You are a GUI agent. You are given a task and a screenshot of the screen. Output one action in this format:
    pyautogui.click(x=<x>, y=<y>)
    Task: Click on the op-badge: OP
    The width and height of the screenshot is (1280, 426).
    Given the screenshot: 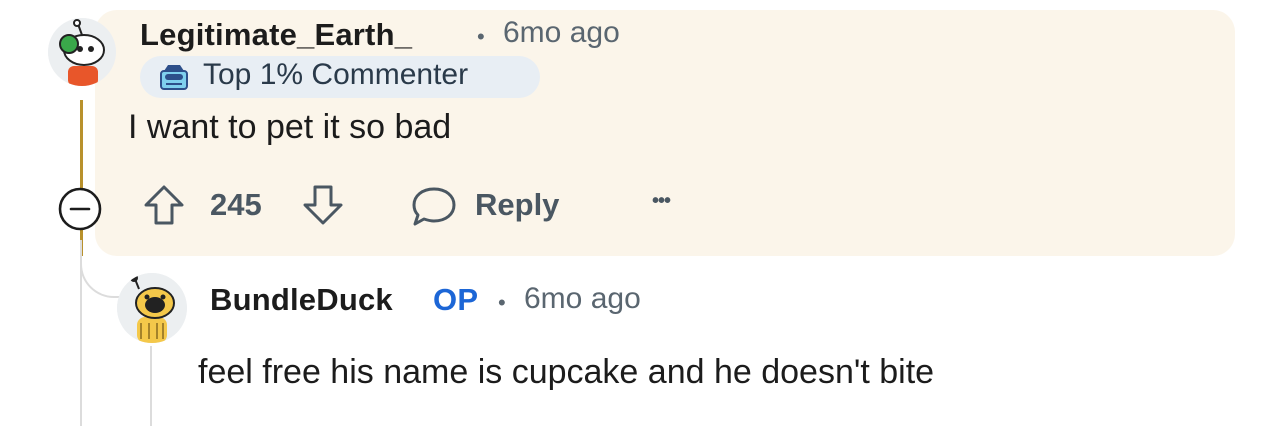 What is the action you would take?
    pyautogui.click(x=456, y=299)
    